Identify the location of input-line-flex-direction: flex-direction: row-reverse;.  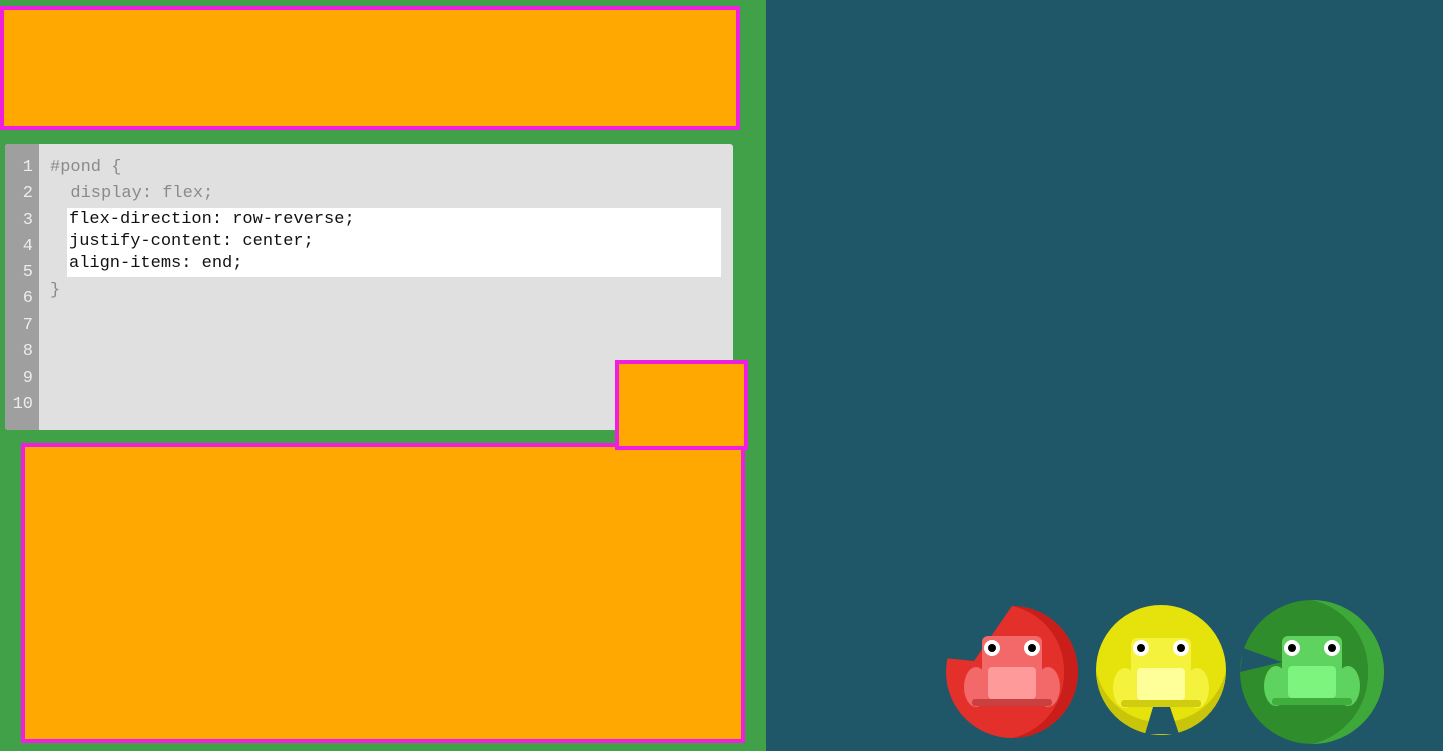
(212, 219).